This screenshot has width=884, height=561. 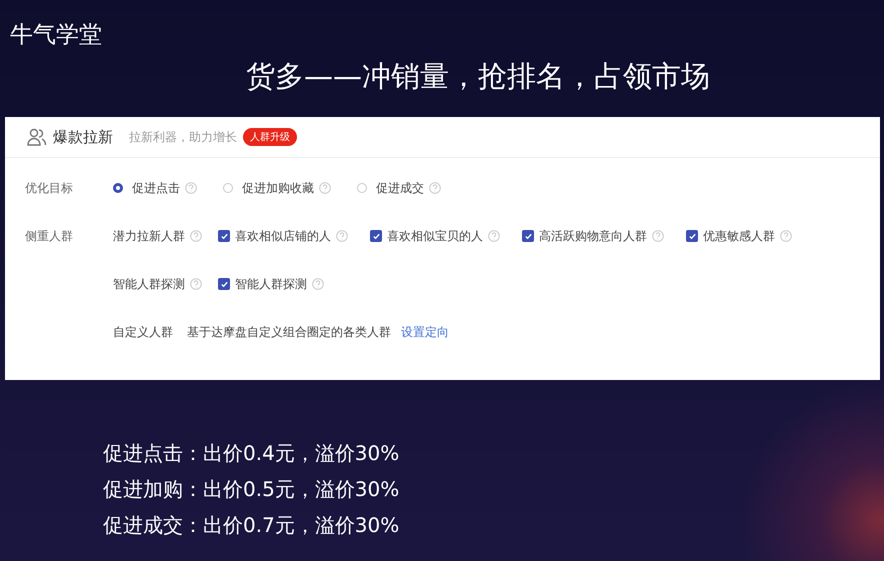 What do you see at coordinates (251, 453) in the screenshot?
I see `bid-note: 促进点击：出价0.4元，溢价30%` at bounding box center [251, 453].